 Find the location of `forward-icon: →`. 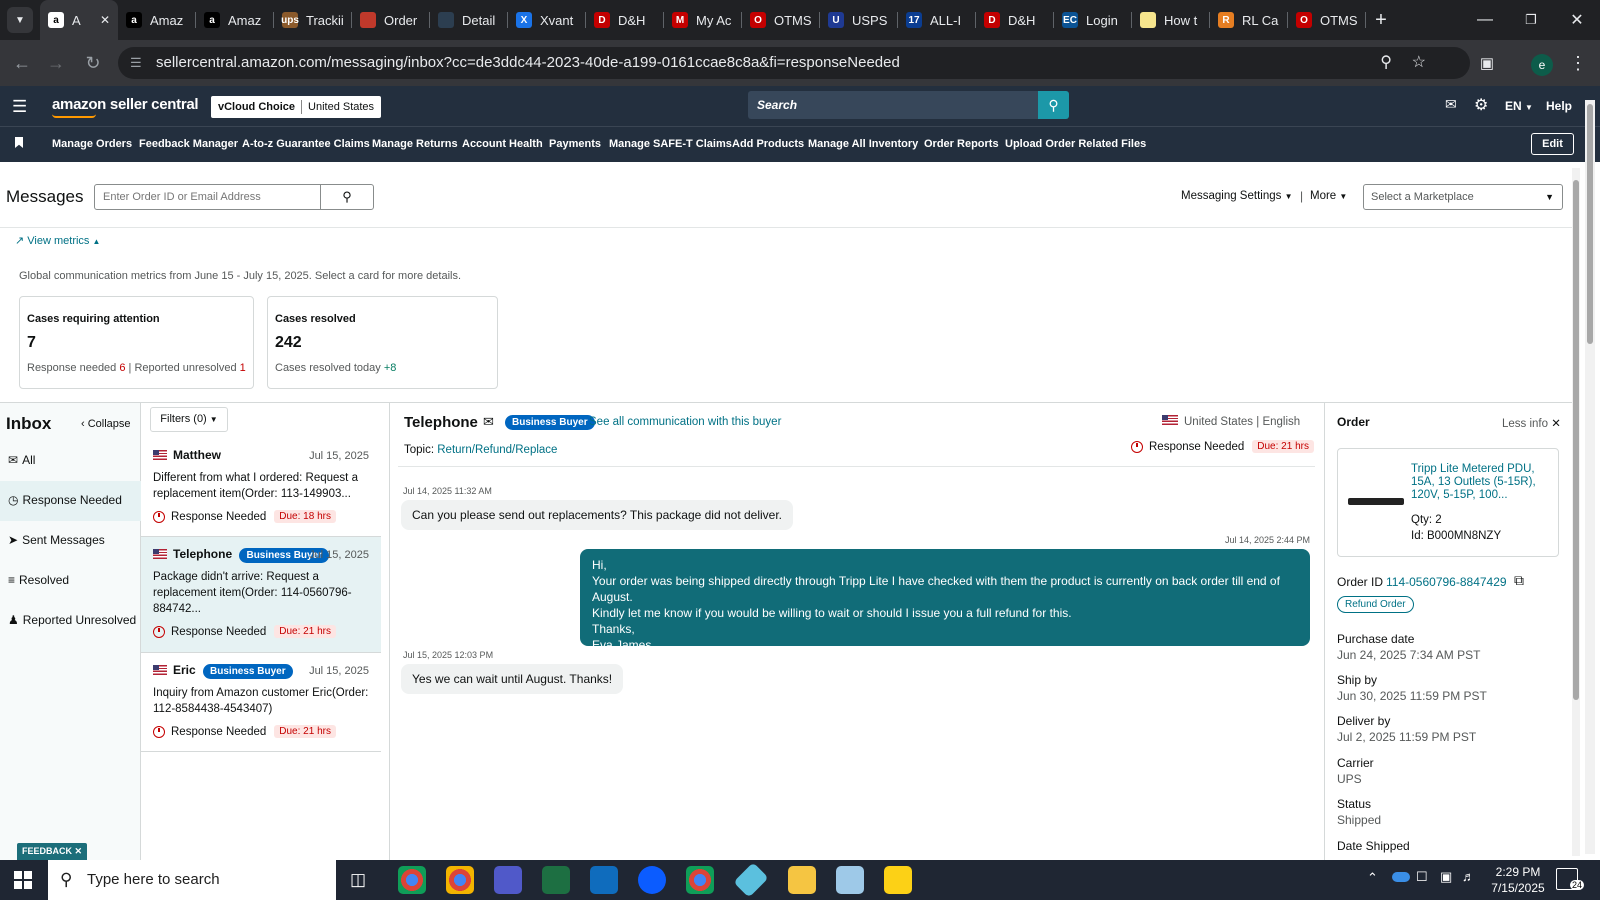

forward-icon: → is located at coordinates (56, 63).